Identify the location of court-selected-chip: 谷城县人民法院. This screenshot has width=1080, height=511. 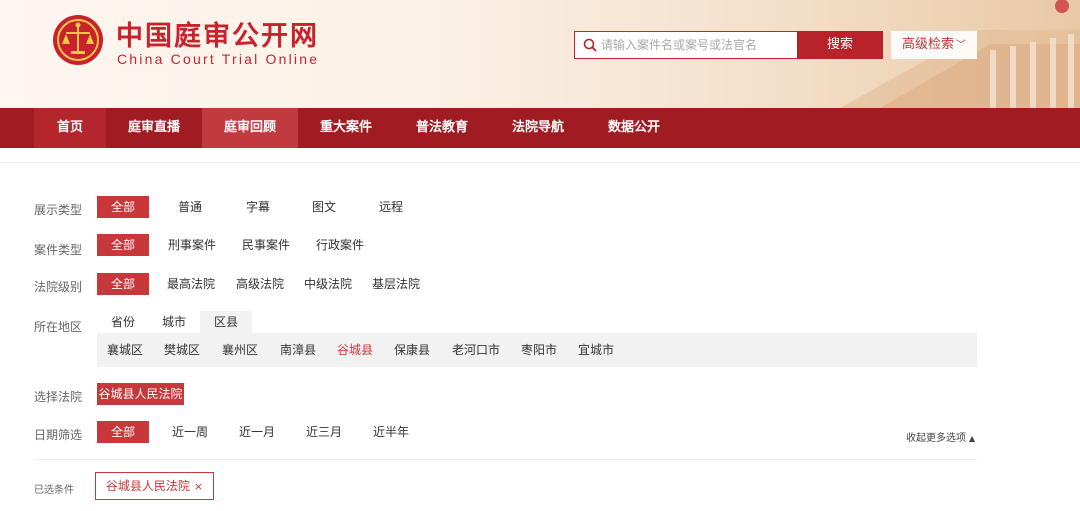
(140, 394).